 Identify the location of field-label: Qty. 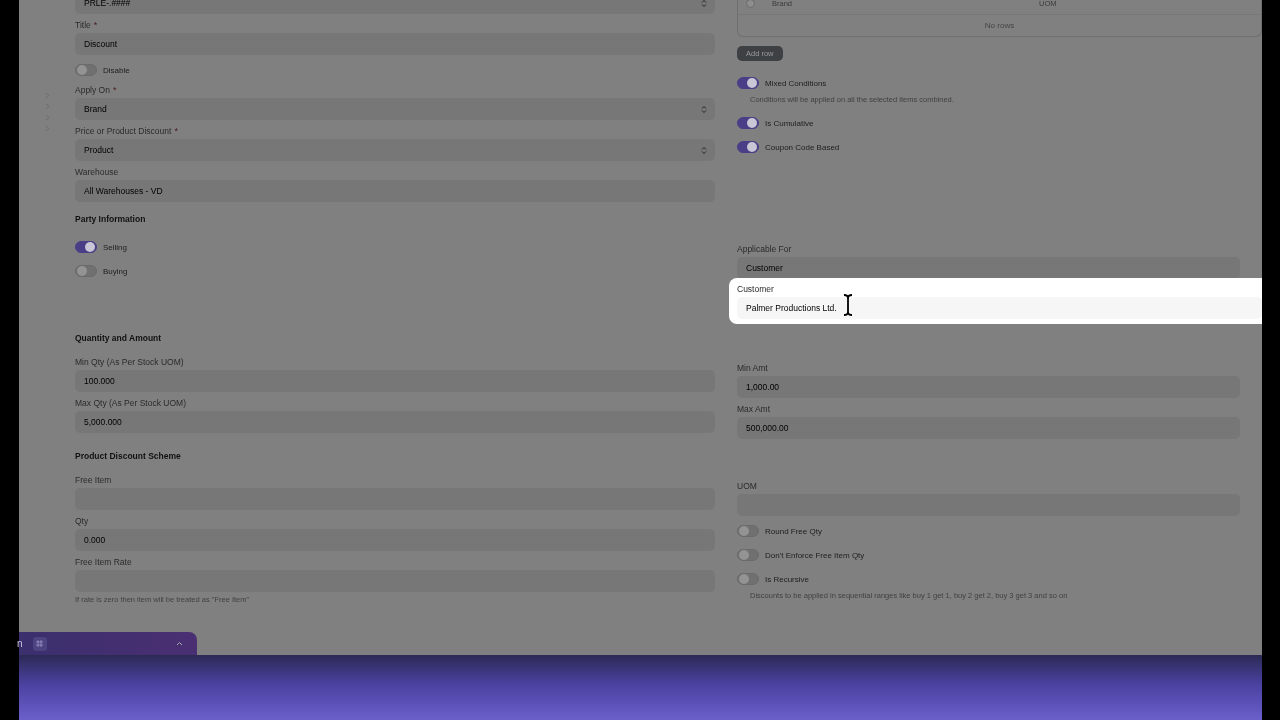
(82, 521).